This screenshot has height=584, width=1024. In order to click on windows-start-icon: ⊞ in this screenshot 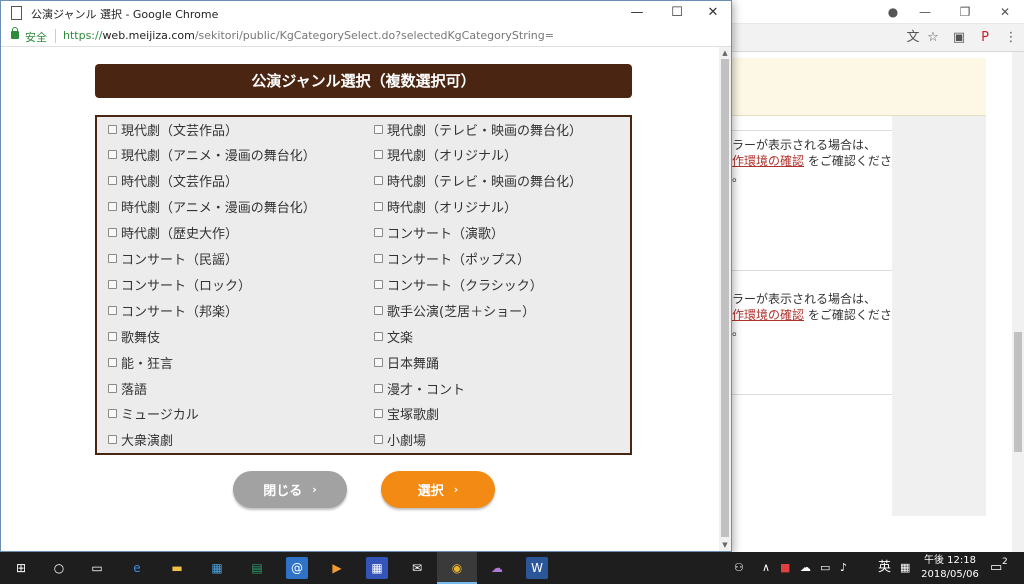, I will do `click(21, 568)`.